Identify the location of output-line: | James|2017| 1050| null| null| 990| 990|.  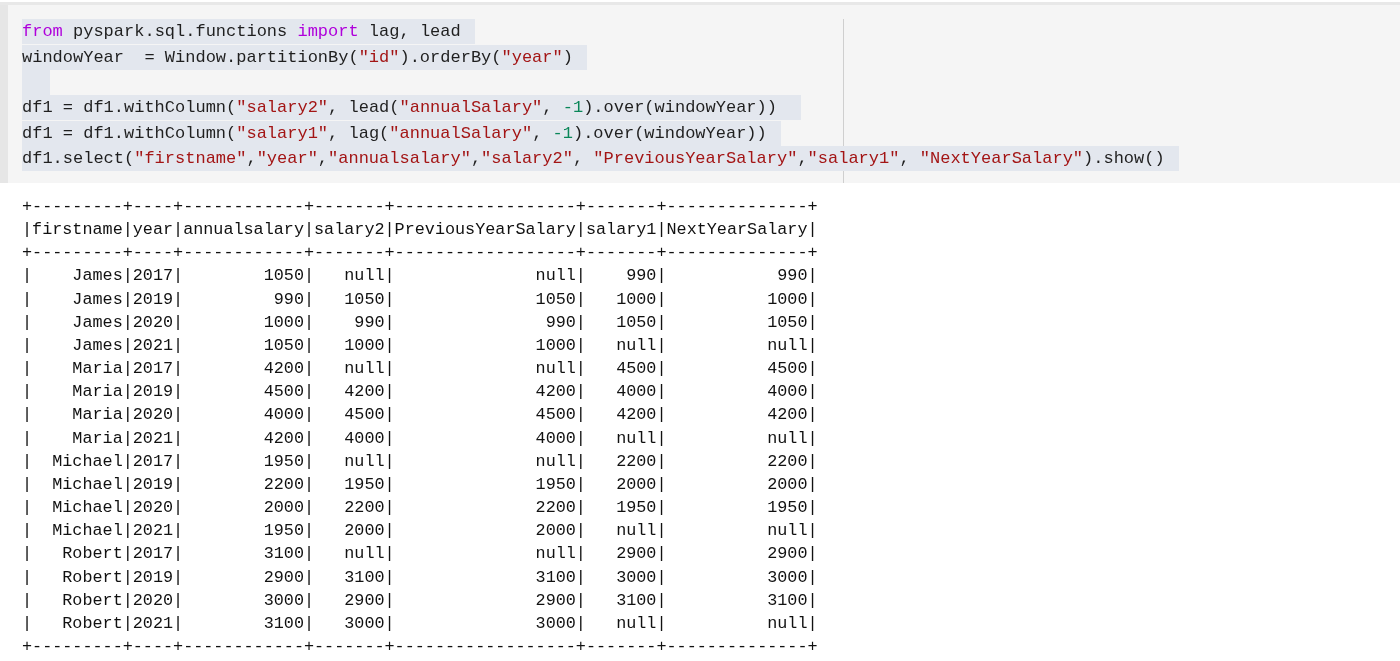
(420, 276).